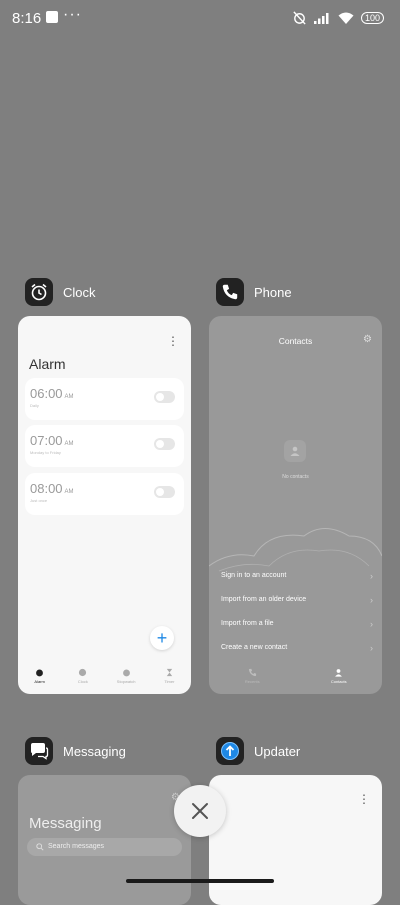  I want to click on clear-all-button, so click(200, 811).